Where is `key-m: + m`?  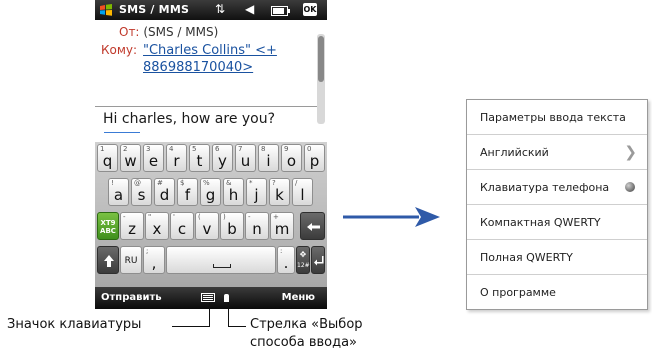 key-m: + m is located at coordinates (282, 226).